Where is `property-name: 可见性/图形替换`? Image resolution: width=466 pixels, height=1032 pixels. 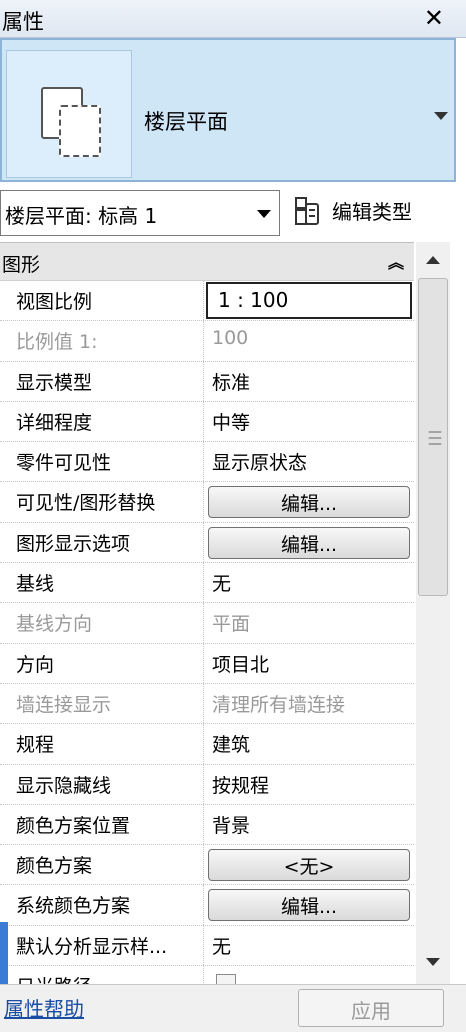
property-name: 可见性/图形替换 is located at coordinates (102, 502).